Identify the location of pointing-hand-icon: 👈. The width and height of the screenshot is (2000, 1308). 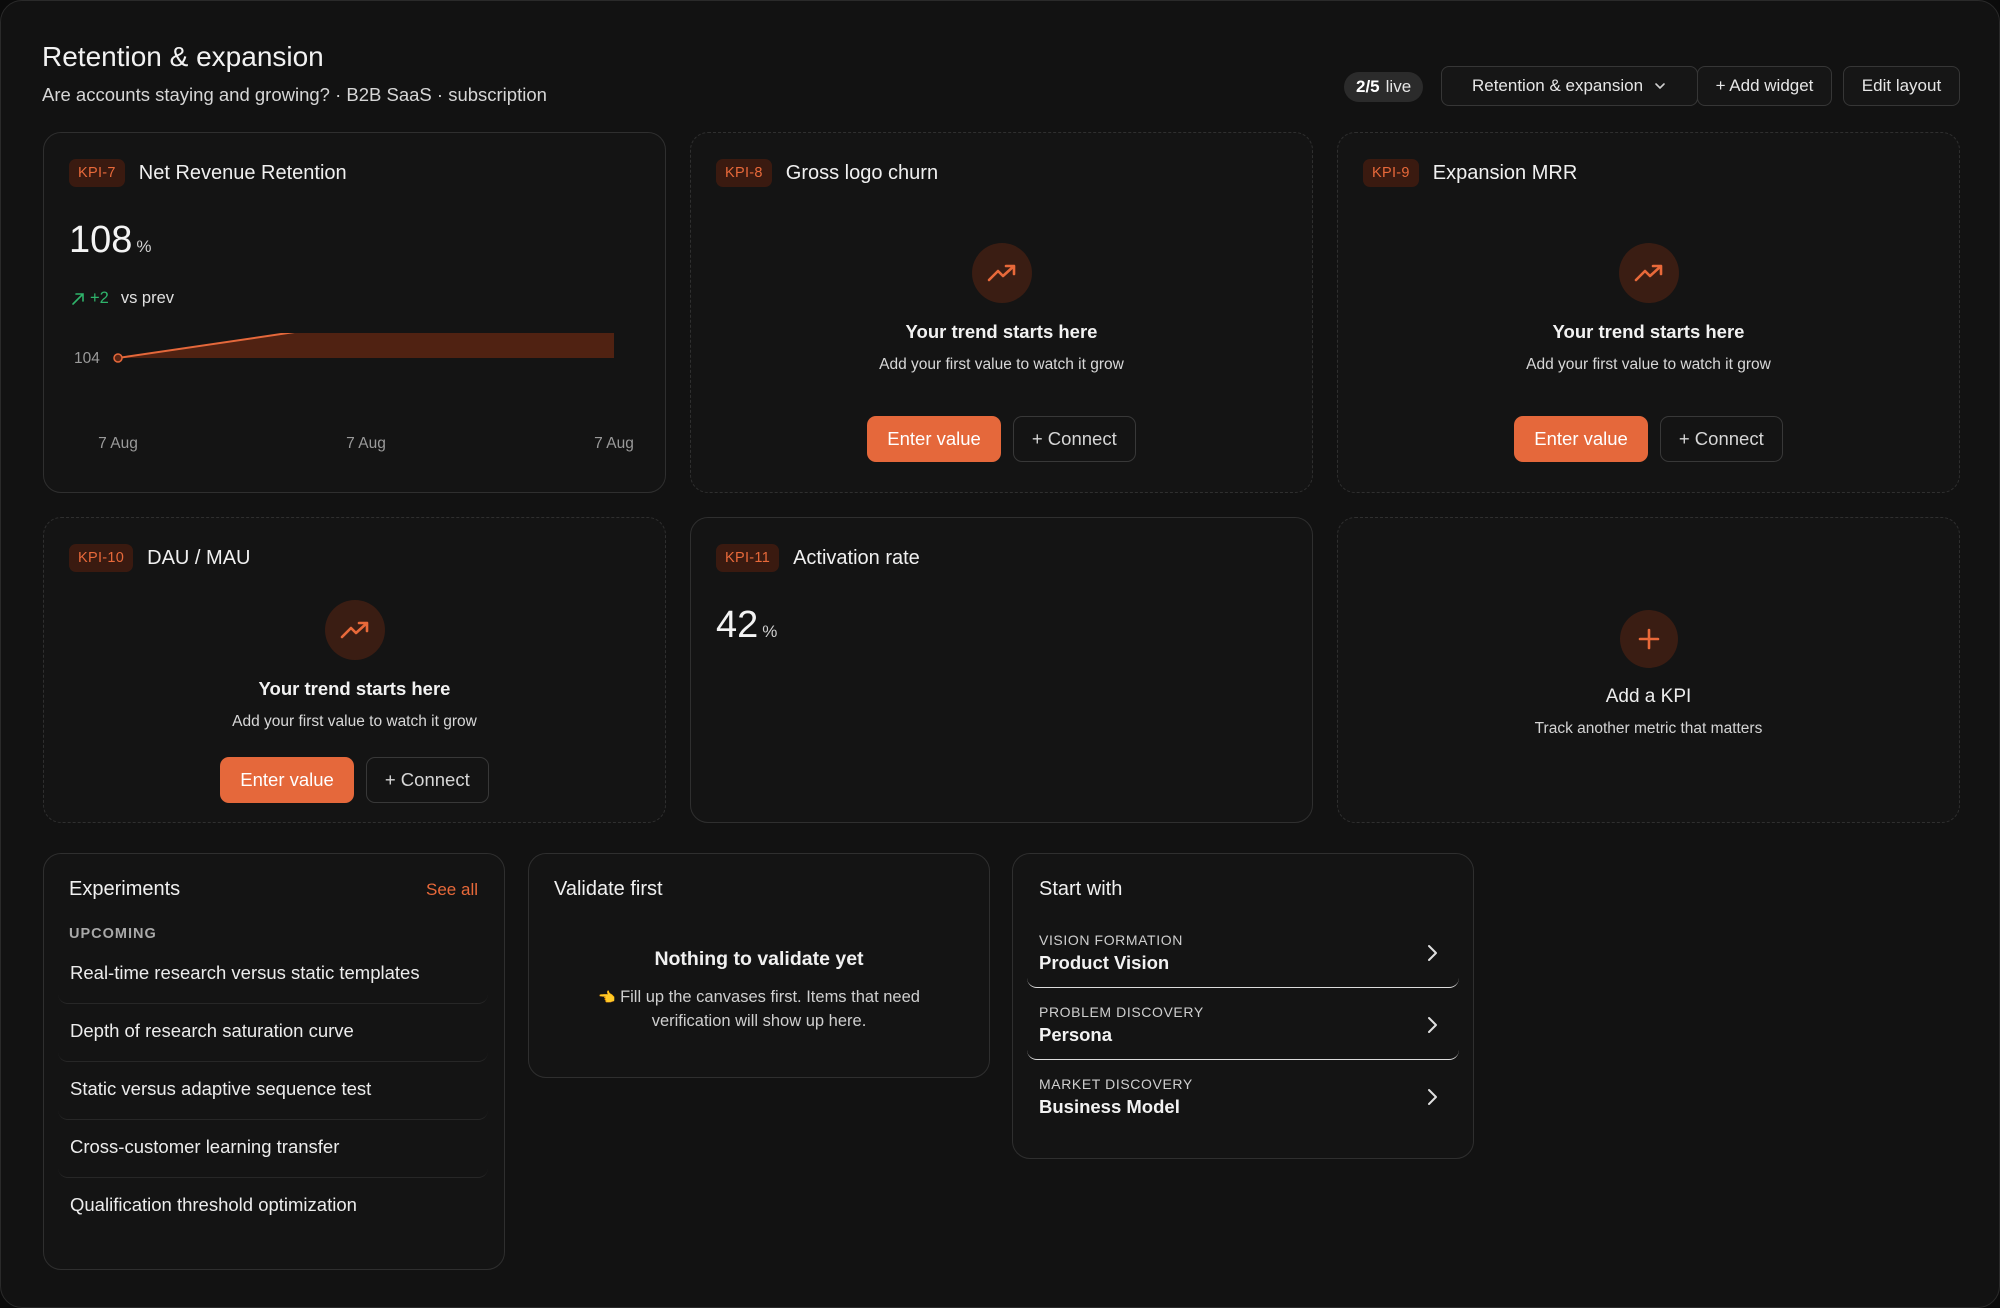
(607, 997).